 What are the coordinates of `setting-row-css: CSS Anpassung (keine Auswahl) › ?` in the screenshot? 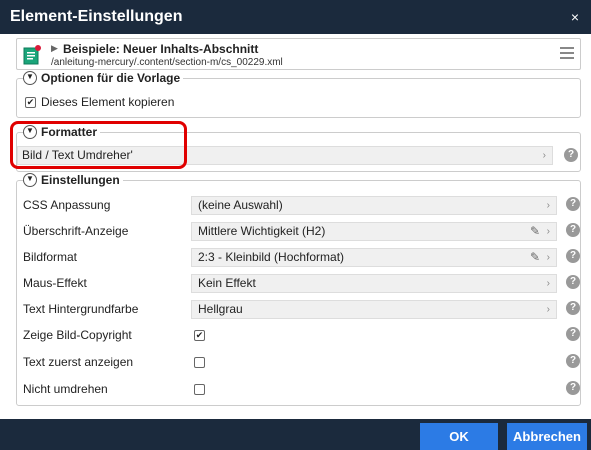 It's located at (299, 205).